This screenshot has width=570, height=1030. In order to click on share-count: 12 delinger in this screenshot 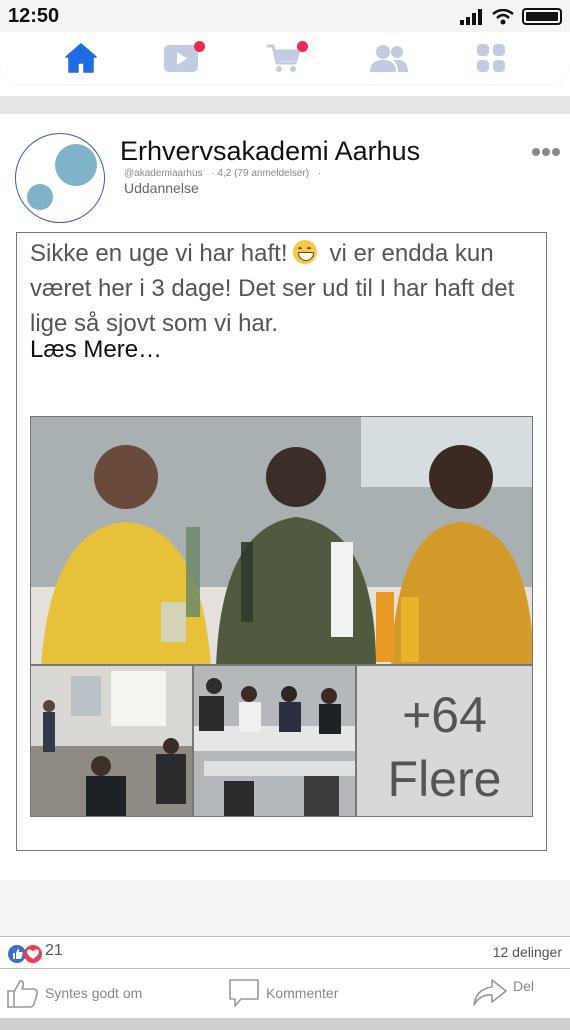, I will do `click(527, 952)`.